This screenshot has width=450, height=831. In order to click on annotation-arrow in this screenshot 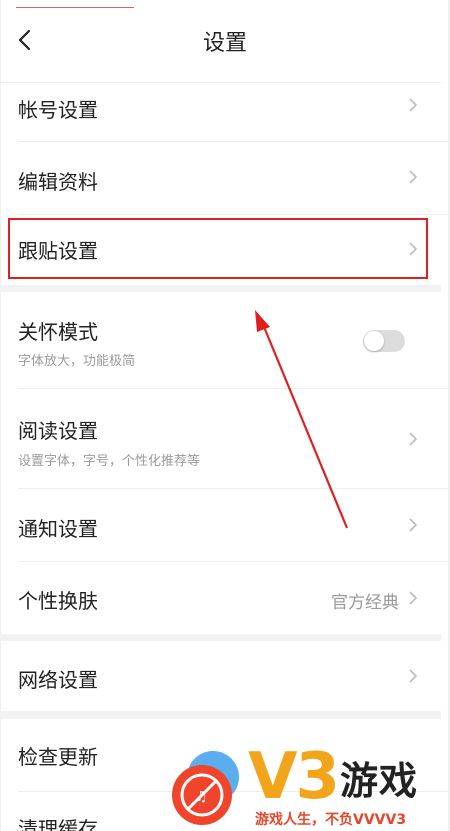, I will do `click(302, 419)`.